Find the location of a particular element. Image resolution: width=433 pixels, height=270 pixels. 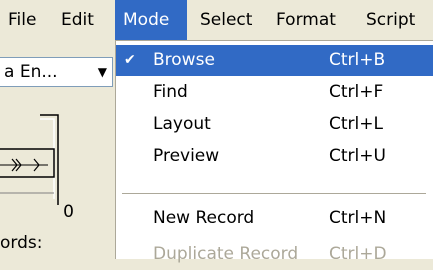

menu-item-label: Duplicate Record is located at coordinates (226, 254).